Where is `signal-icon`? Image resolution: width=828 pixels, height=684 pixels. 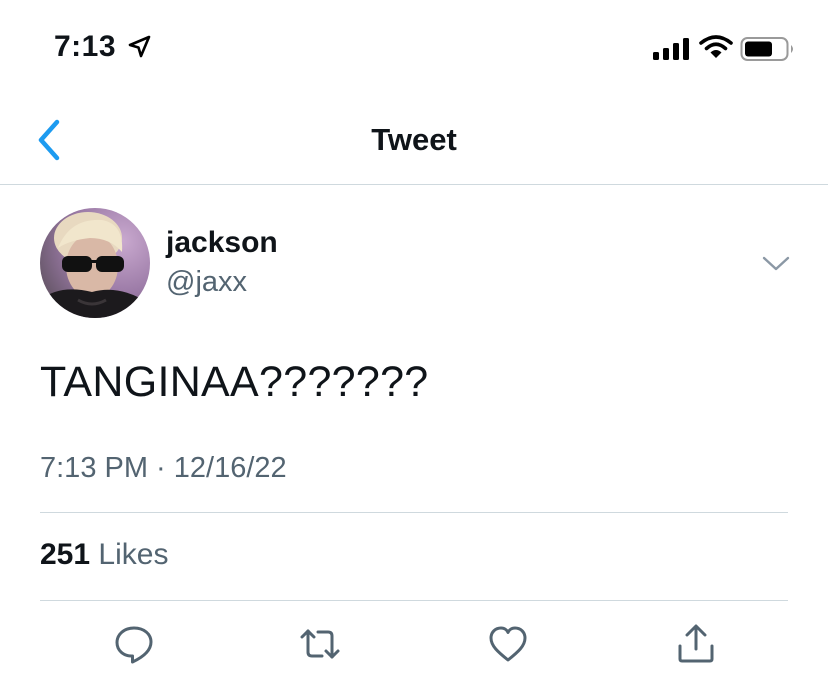
signal-icon is located at coordinates (671, 49).